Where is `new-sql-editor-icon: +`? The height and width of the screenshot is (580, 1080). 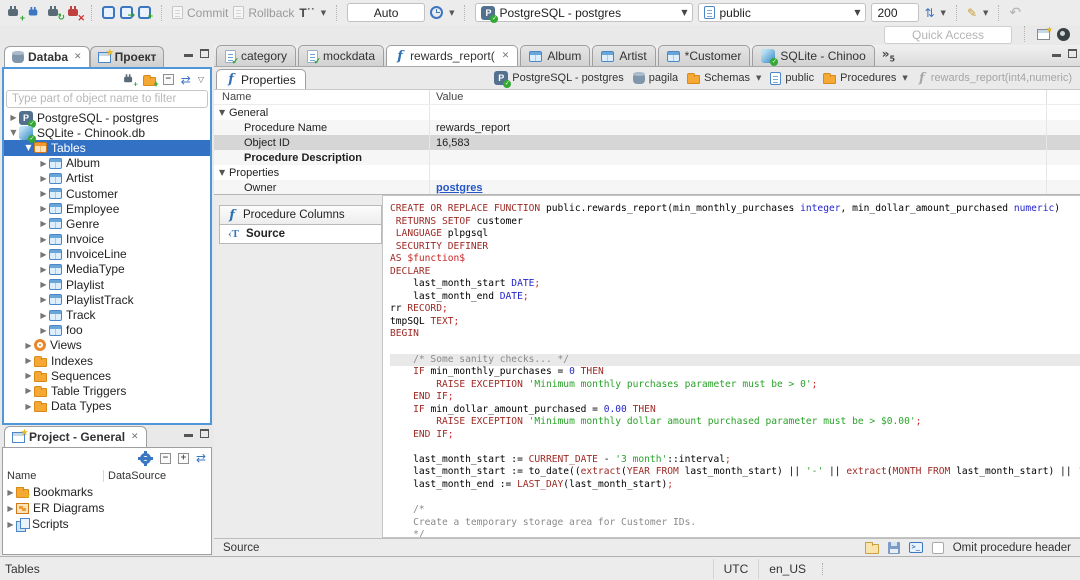 new-sql-editor-icon: + is located at coordinates (145, 13).